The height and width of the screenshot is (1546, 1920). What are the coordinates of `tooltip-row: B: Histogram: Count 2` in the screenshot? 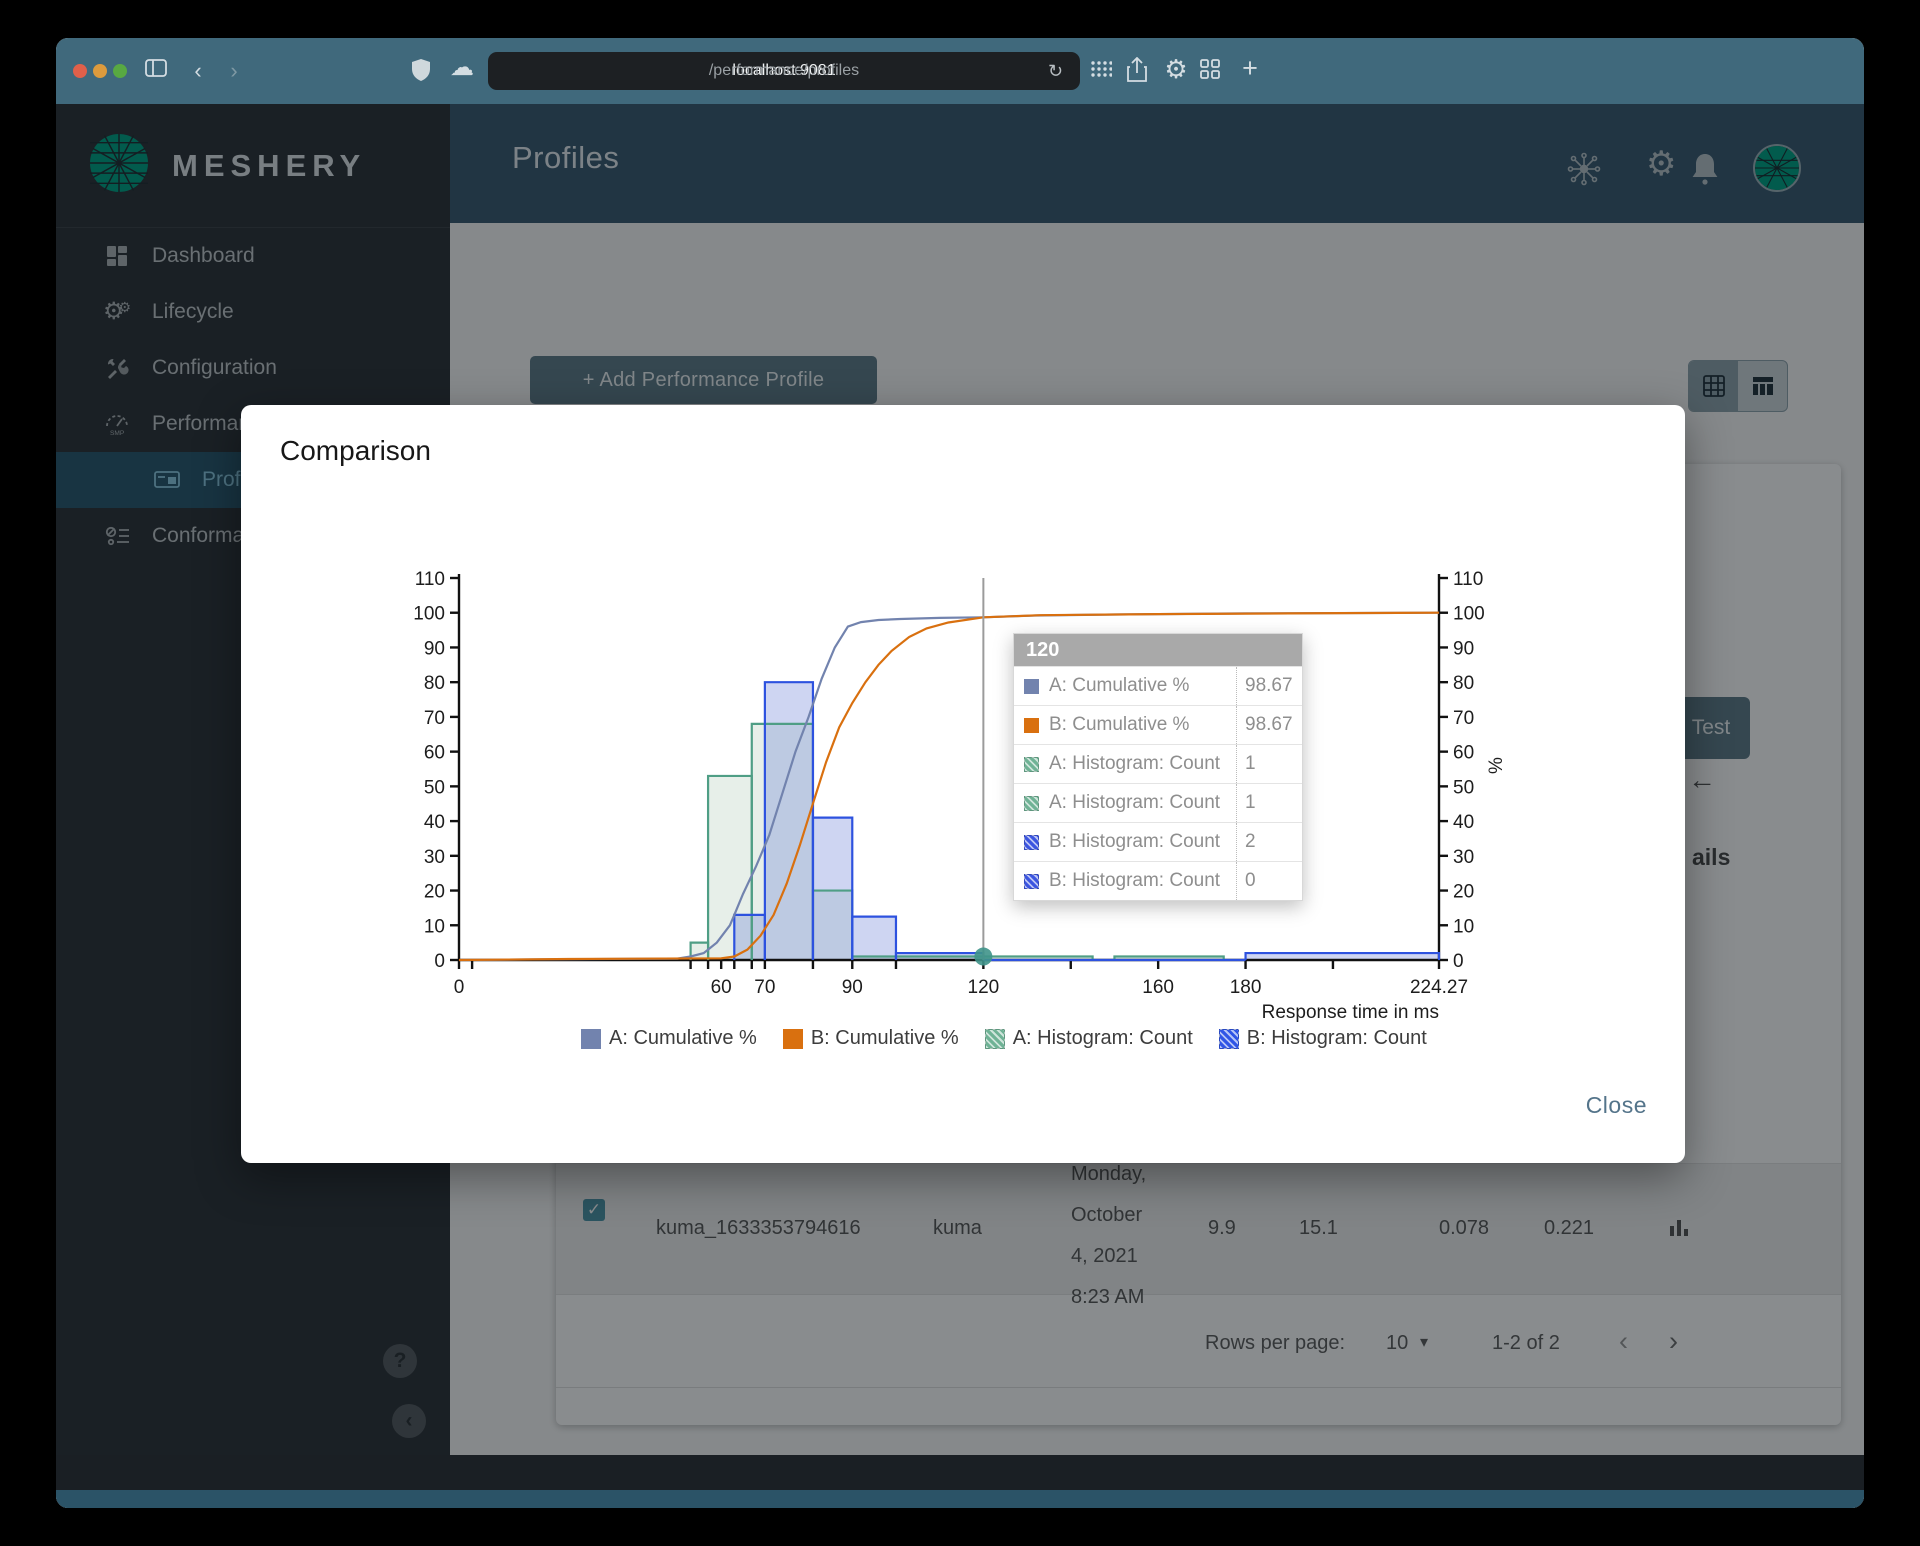 It's located at (1158, 841).